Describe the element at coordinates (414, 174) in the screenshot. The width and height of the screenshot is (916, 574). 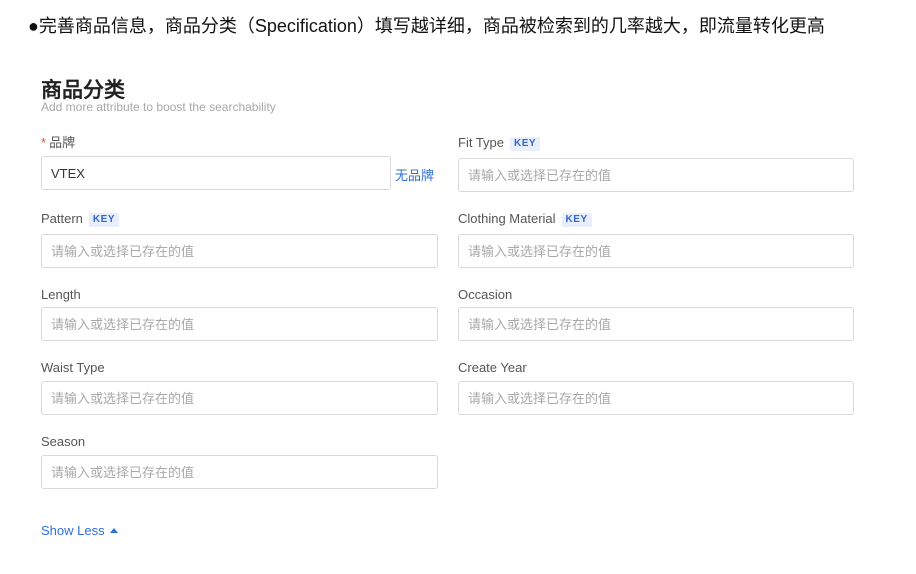
I see `no-brand-link: 无品牌` at that location.